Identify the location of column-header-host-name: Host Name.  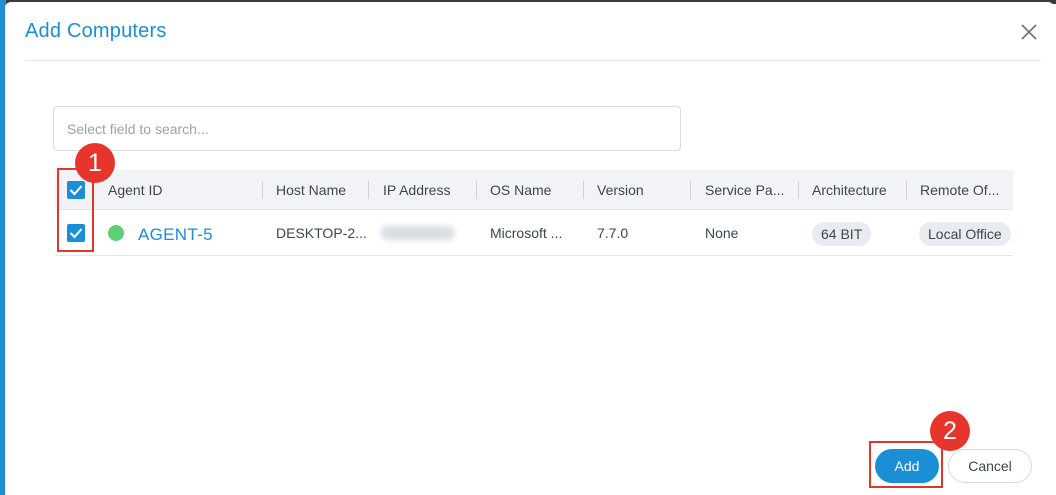
(311, 190).